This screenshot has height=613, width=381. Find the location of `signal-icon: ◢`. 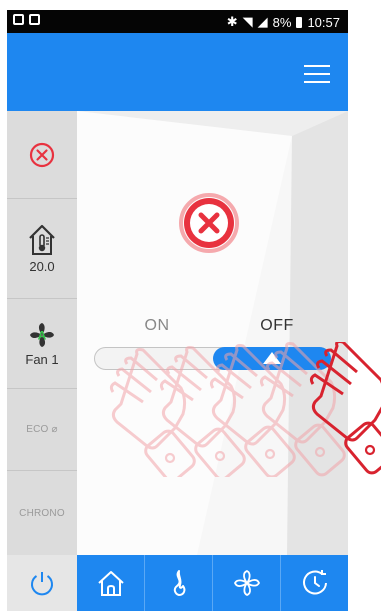

signal-icon: ◢ is located at coordinates (262, 21).